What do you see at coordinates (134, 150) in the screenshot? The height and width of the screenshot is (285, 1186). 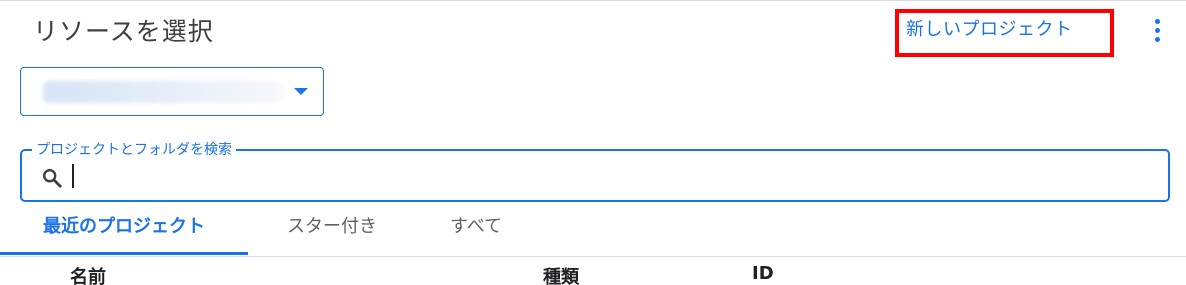 I see `search-label: プロジェクトとフォルダを検索` at bounding box center [134, 150].